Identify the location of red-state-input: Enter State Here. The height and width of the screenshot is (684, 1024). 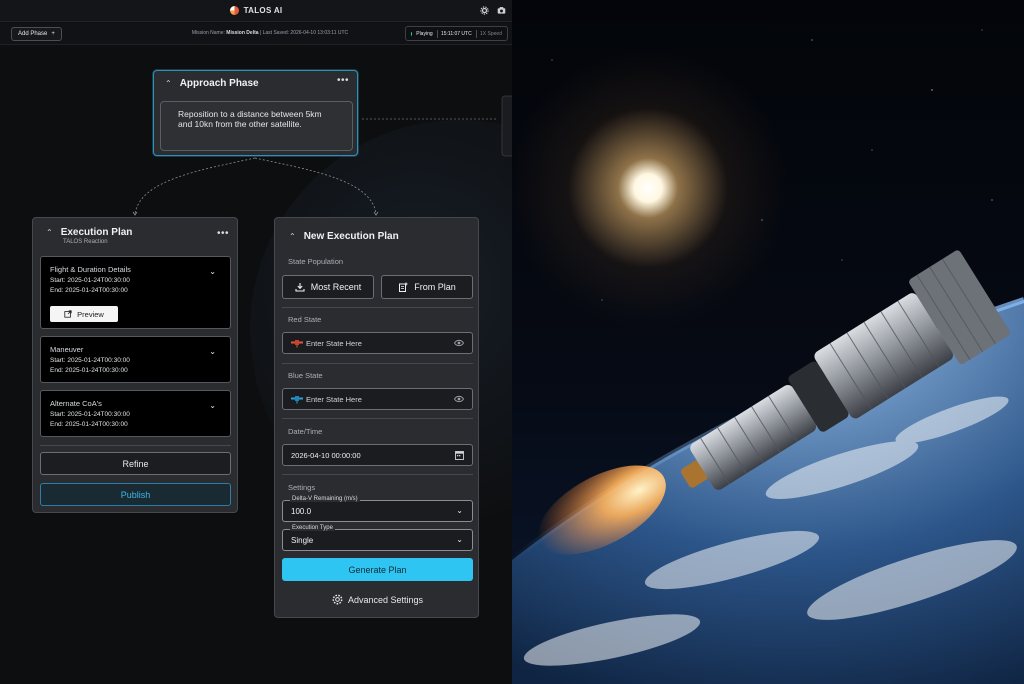
(377, 343).